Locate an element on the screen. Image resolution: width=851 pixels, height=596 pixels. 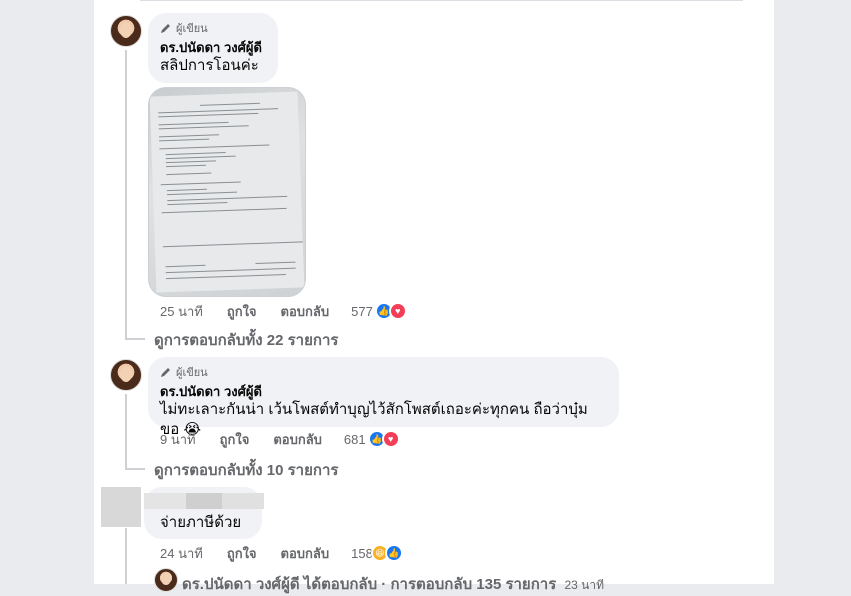
comment-text: จ่ายภาษีด้วย is located at coordinates (201, 522).